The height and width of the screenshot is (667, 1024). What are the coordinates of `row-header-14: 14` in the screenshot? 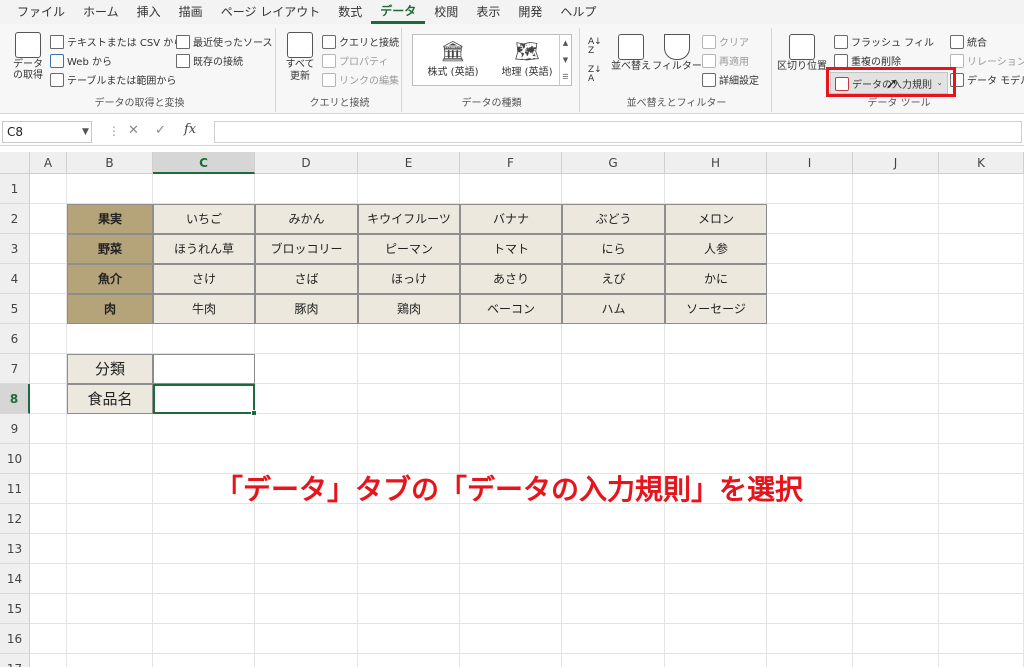 It's located at (15, 579).